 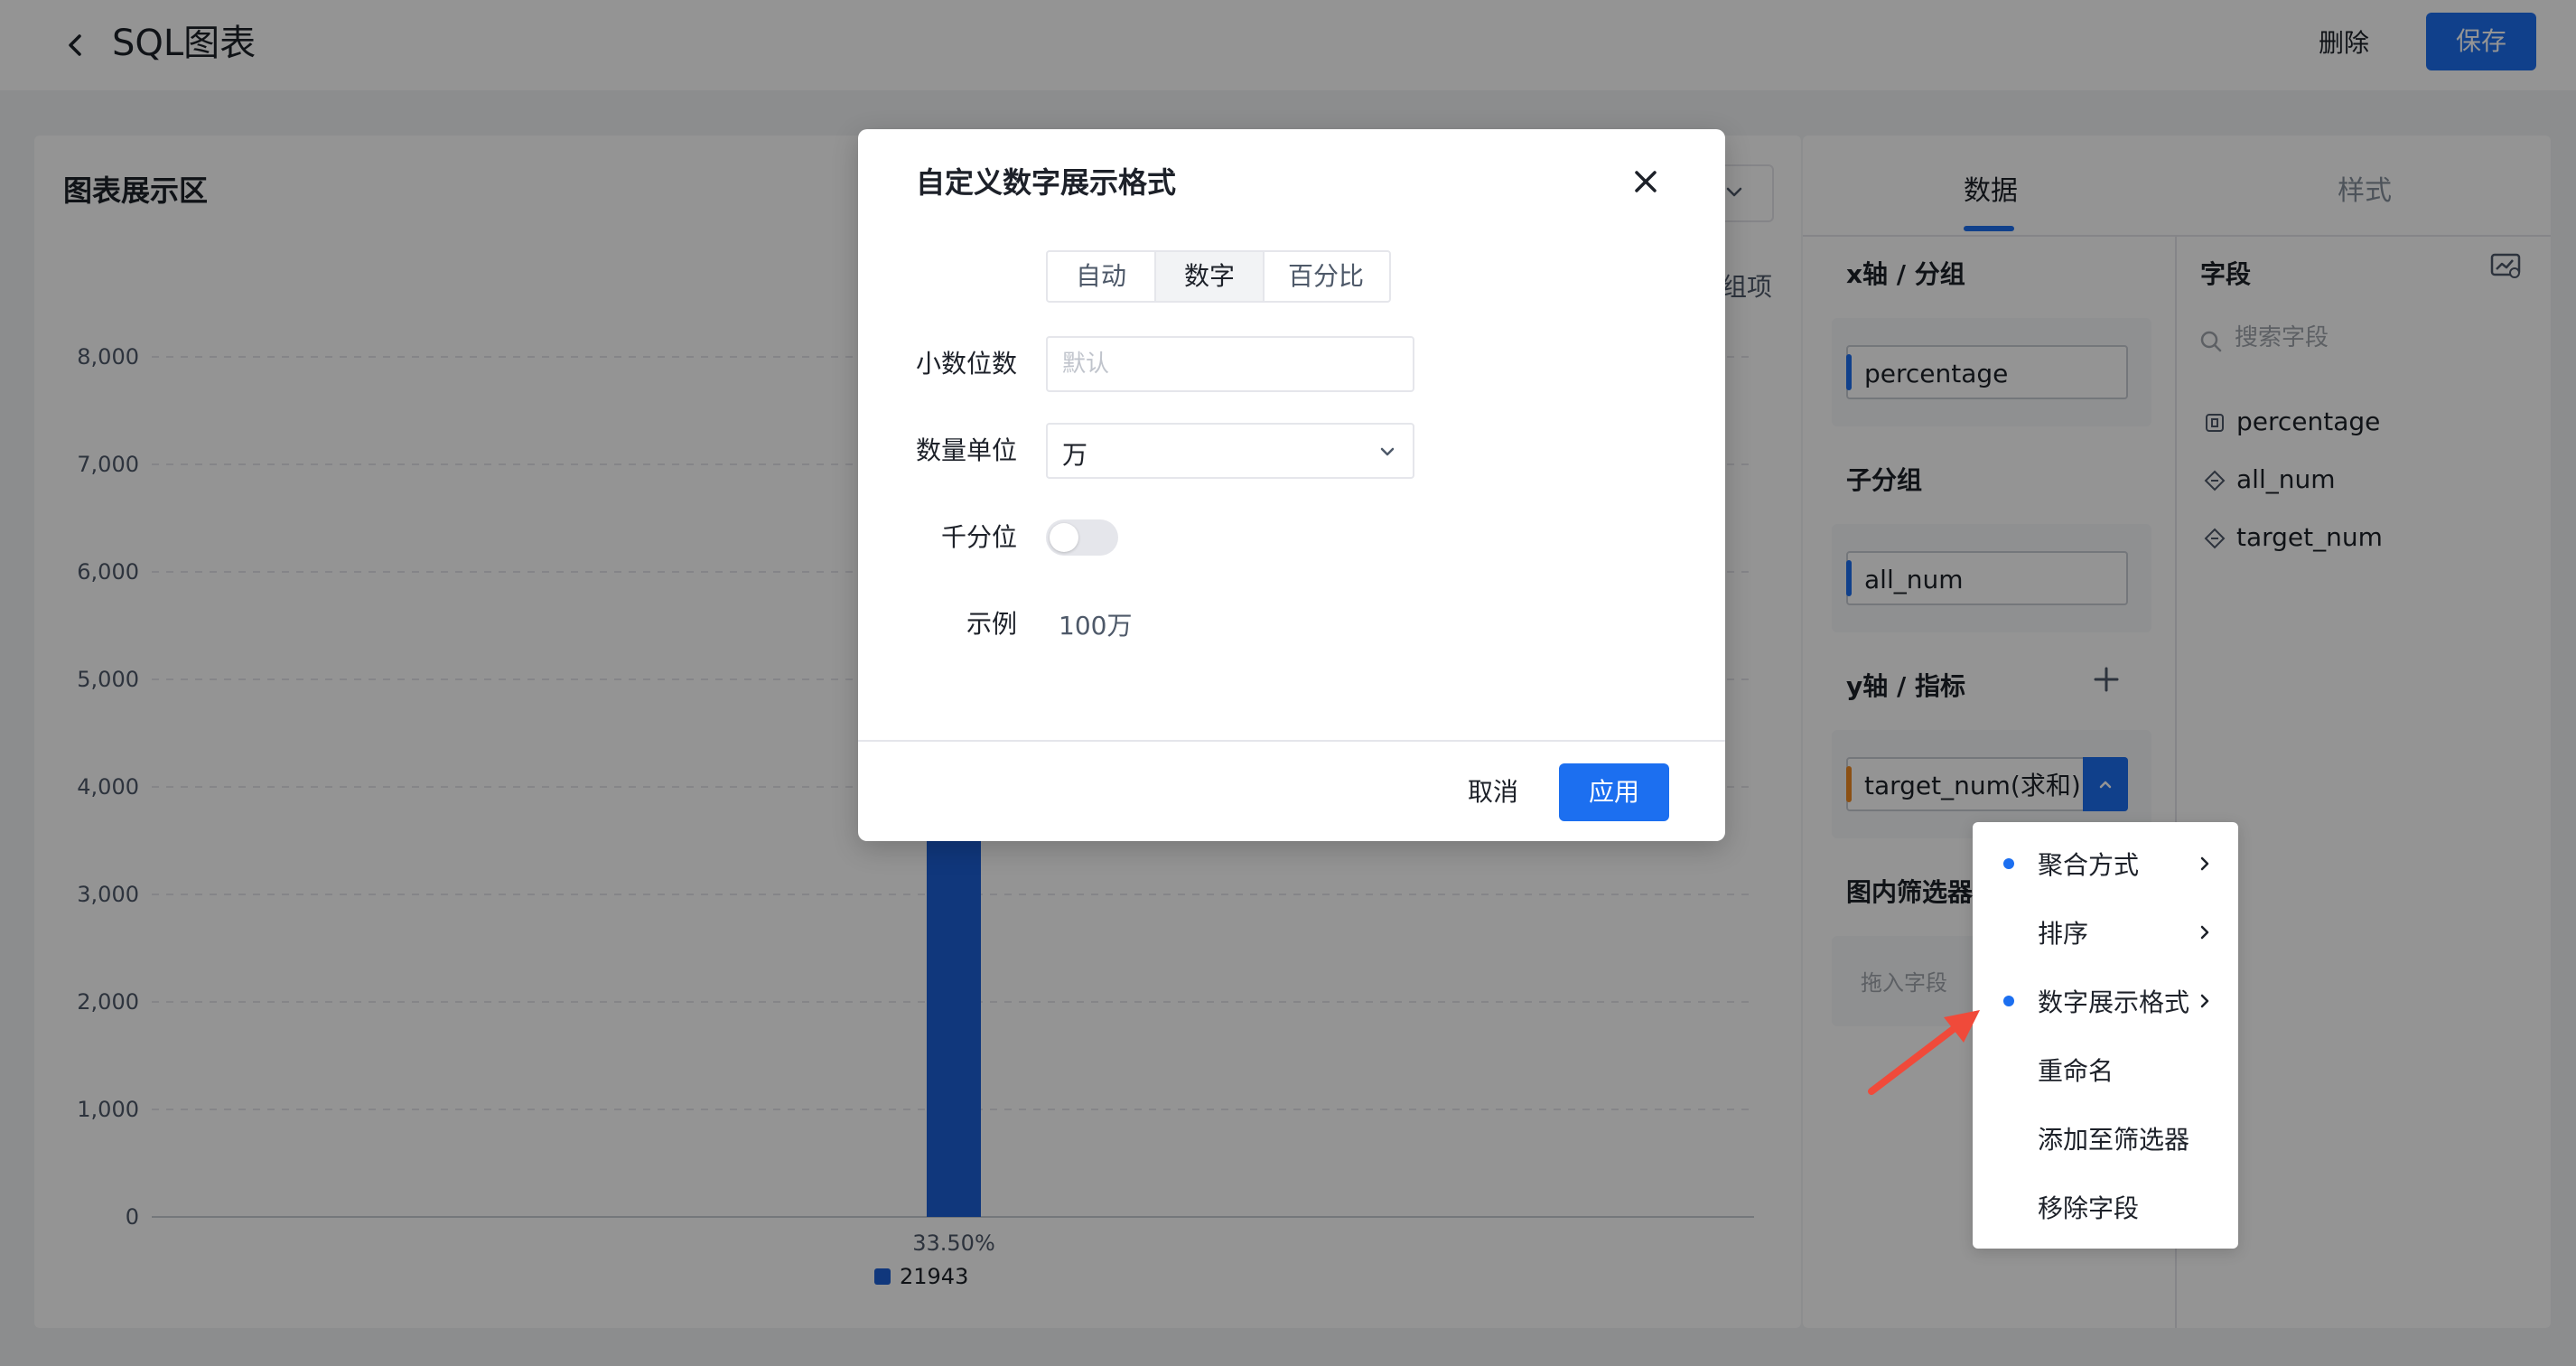 I want to click on apply-button: 应用, so click(x=1614, y=792).